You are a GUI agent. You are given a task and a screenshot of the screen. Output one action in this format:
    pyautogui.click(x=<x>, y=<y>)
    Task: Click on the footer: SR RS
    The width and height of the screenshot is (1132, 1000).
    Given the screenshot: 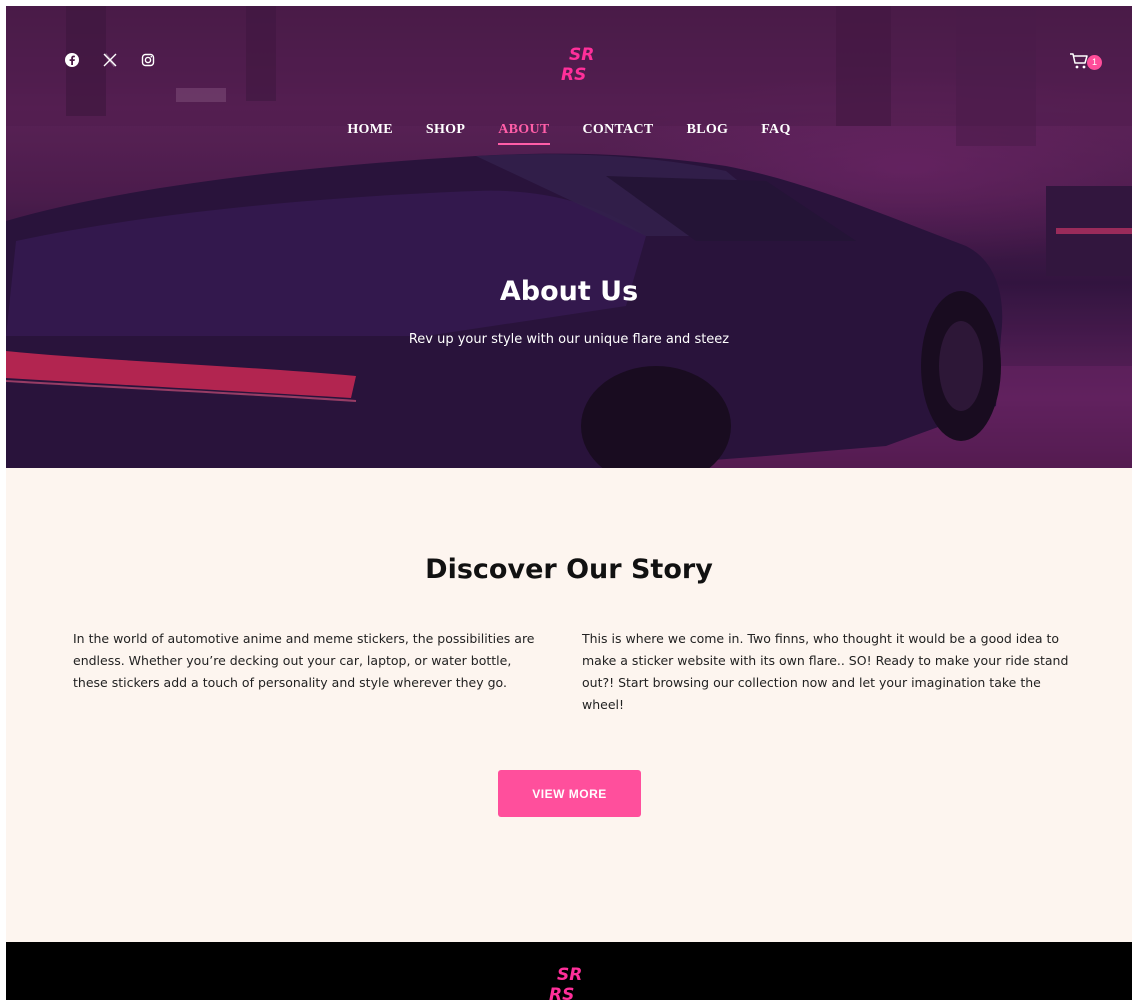 What is the action you would take?
    pyautogui.click(x=569, y=971)
    